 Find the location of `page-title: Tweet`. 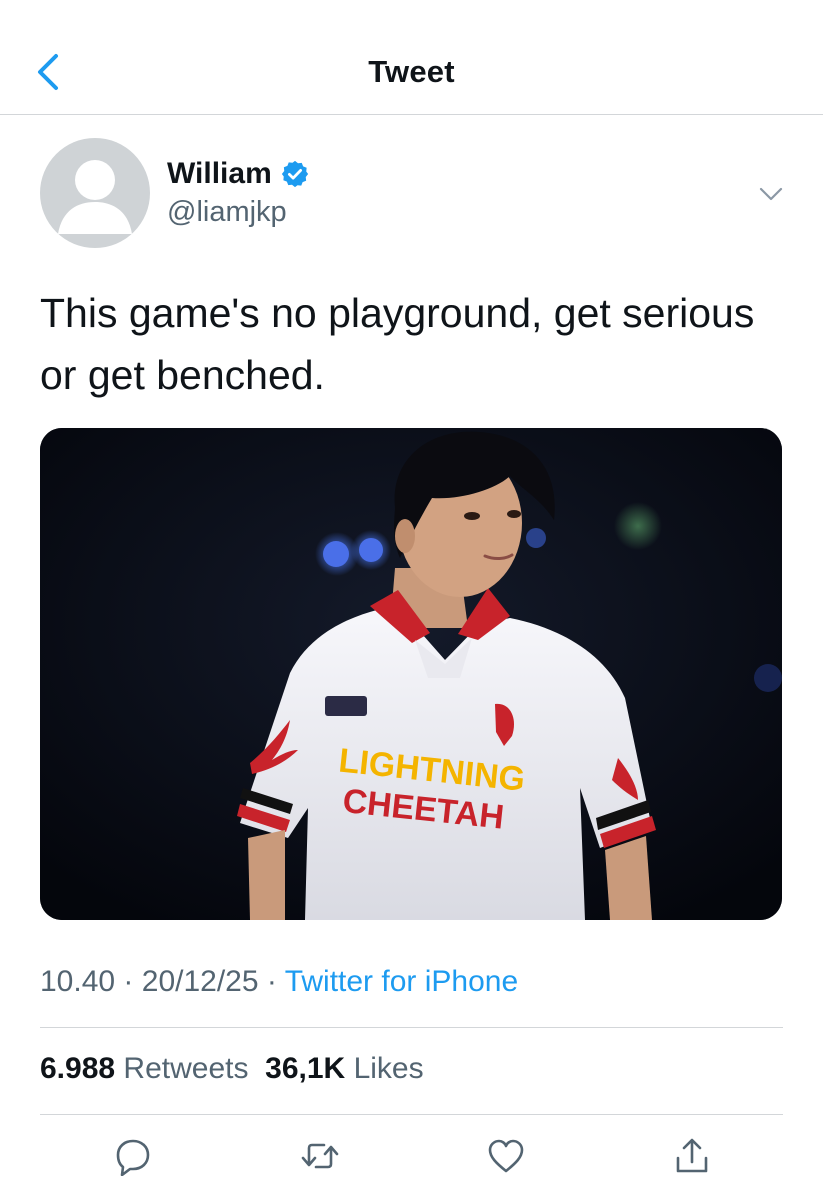

page-title: Tweet is located at coordinates (411, 71).